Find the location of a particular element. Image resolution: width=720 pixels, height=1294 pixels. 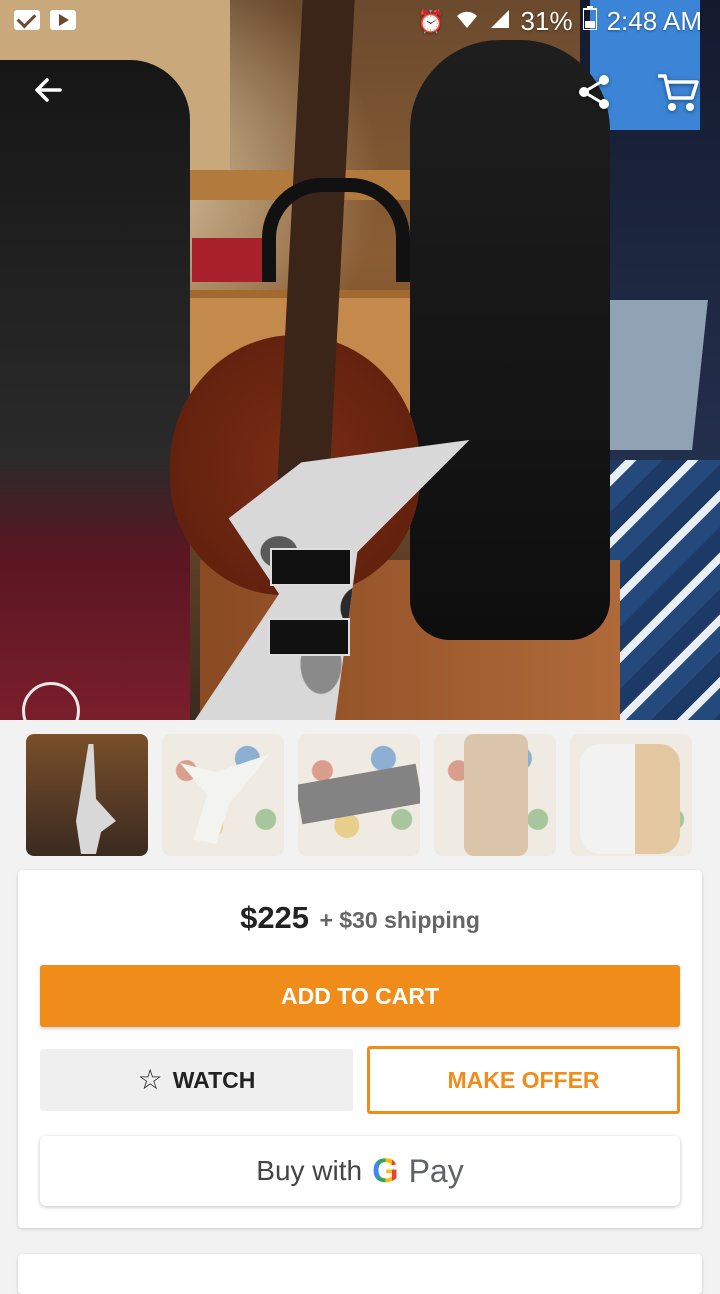

youtube-icon is located at coordinates (63, 20).